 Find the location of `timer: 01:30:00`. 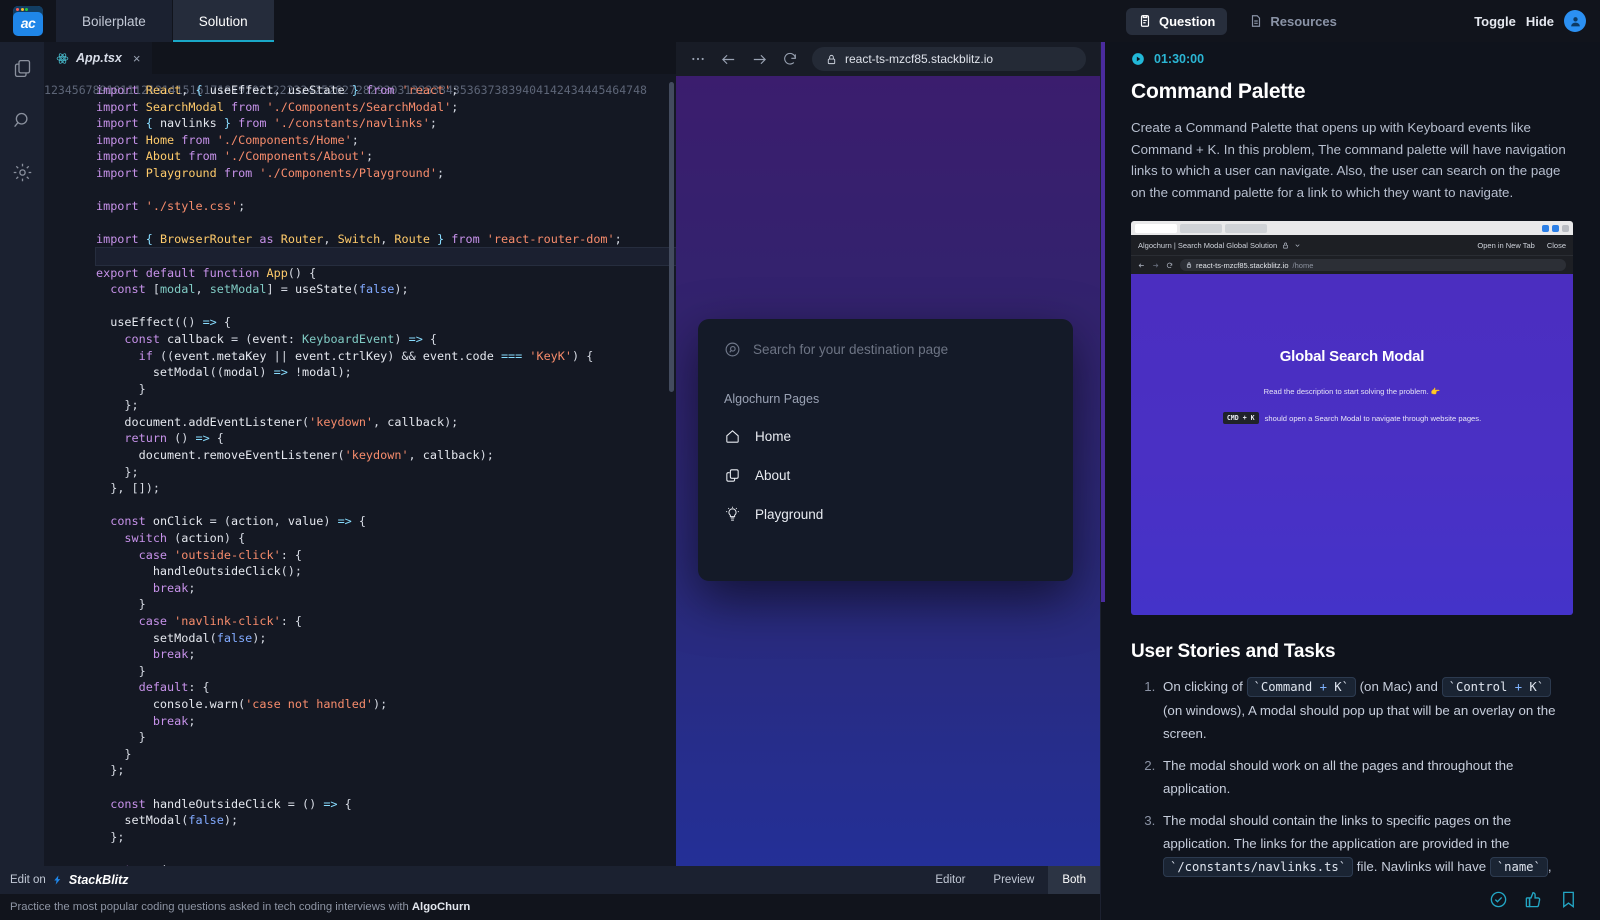

timer: 01:30:00 is located at coordinates (1351, 59).